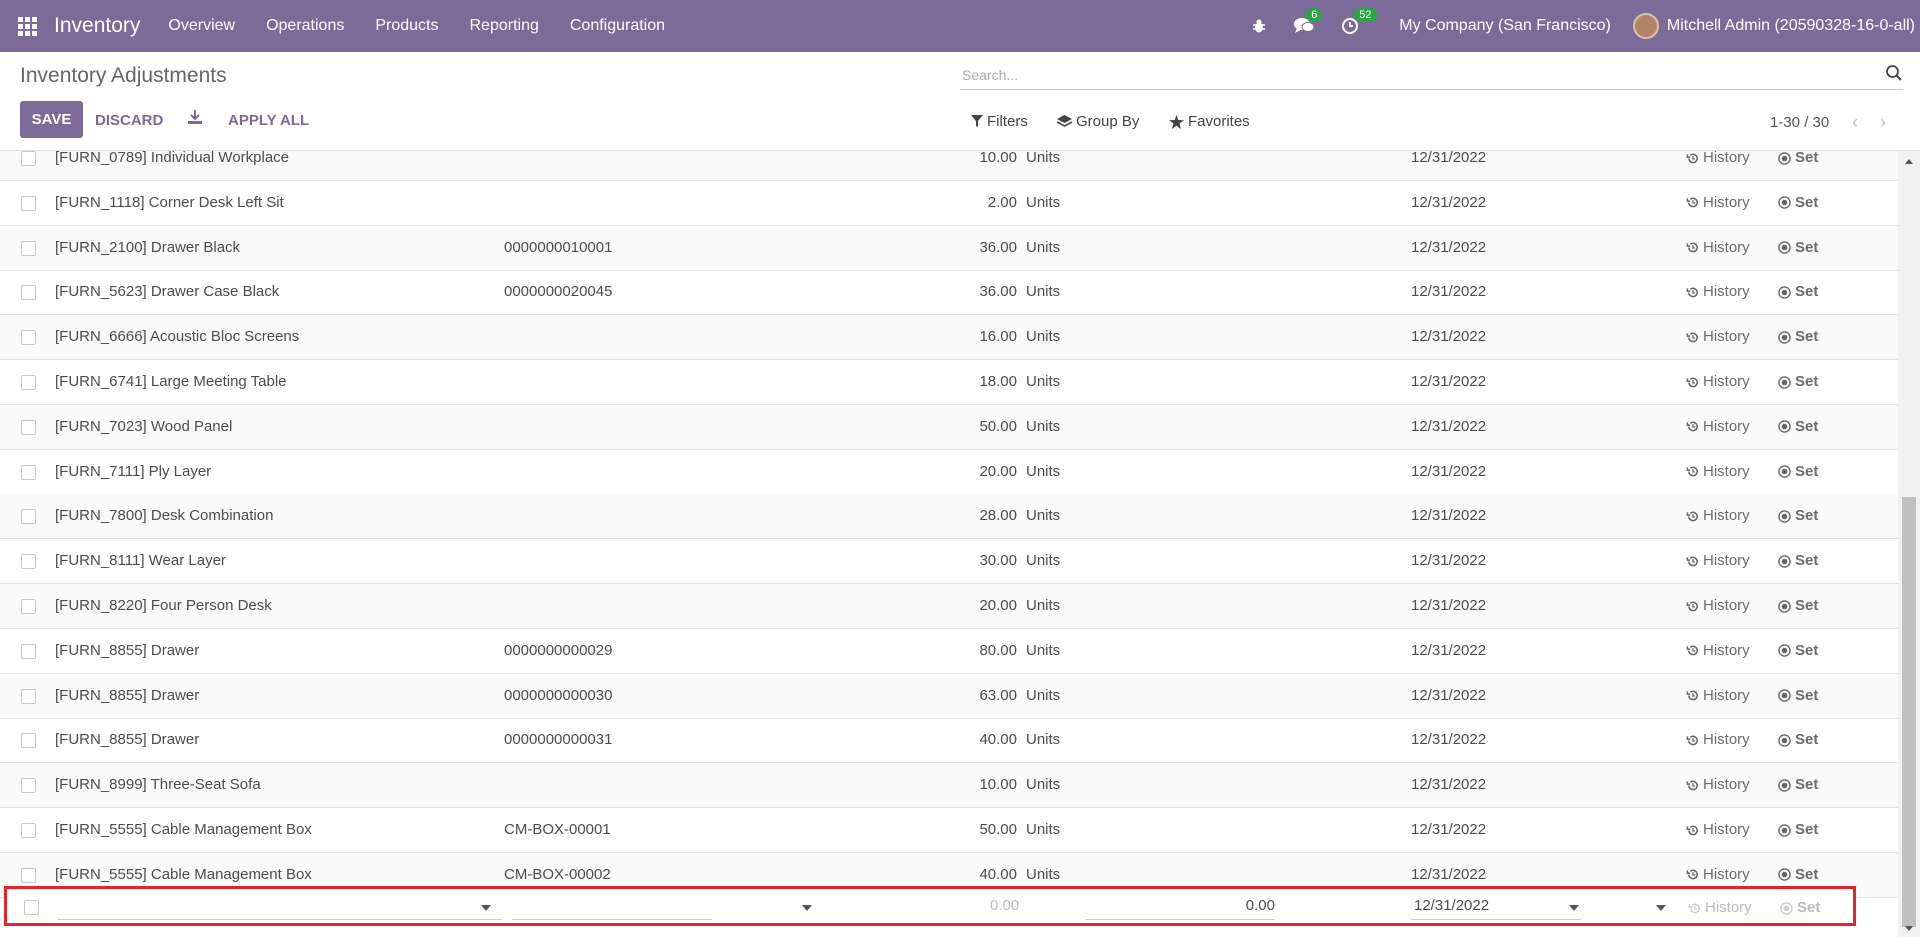  I want to click on apps-menu-icon, so click(27, 26).